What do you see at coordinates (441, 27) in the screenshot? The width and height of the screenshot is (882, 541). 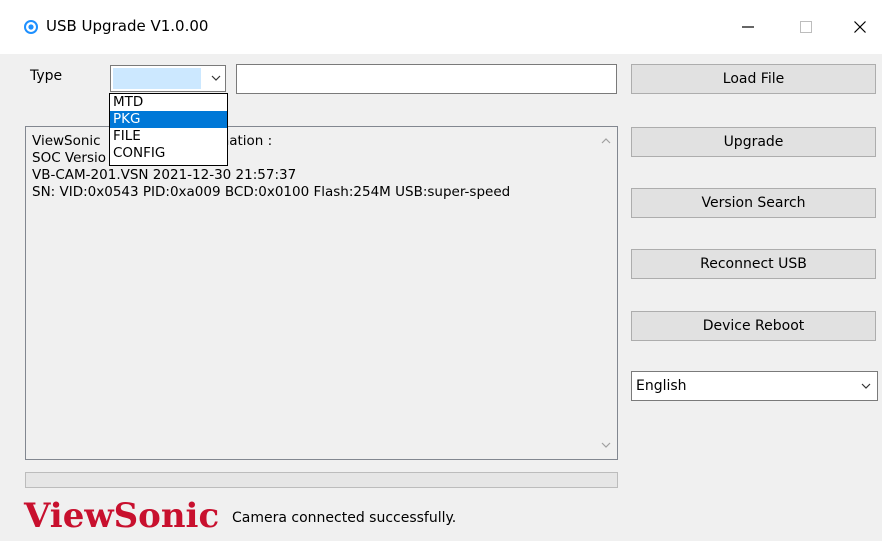 I see `title-bar: USB Upgrade V1.0.00` at bounding box center [441, 27].